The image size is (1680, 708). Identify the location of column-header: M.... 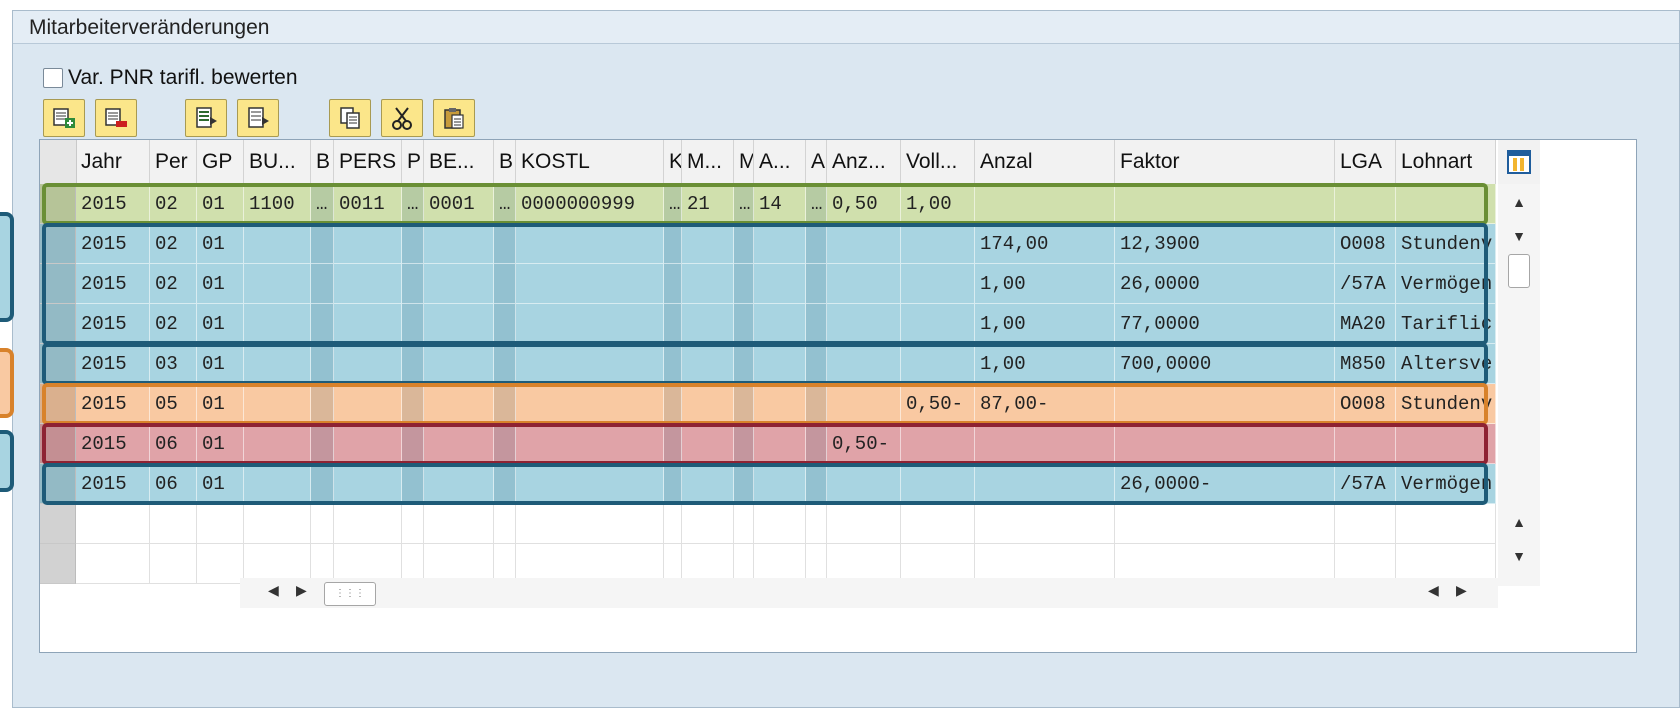
(708, 162).